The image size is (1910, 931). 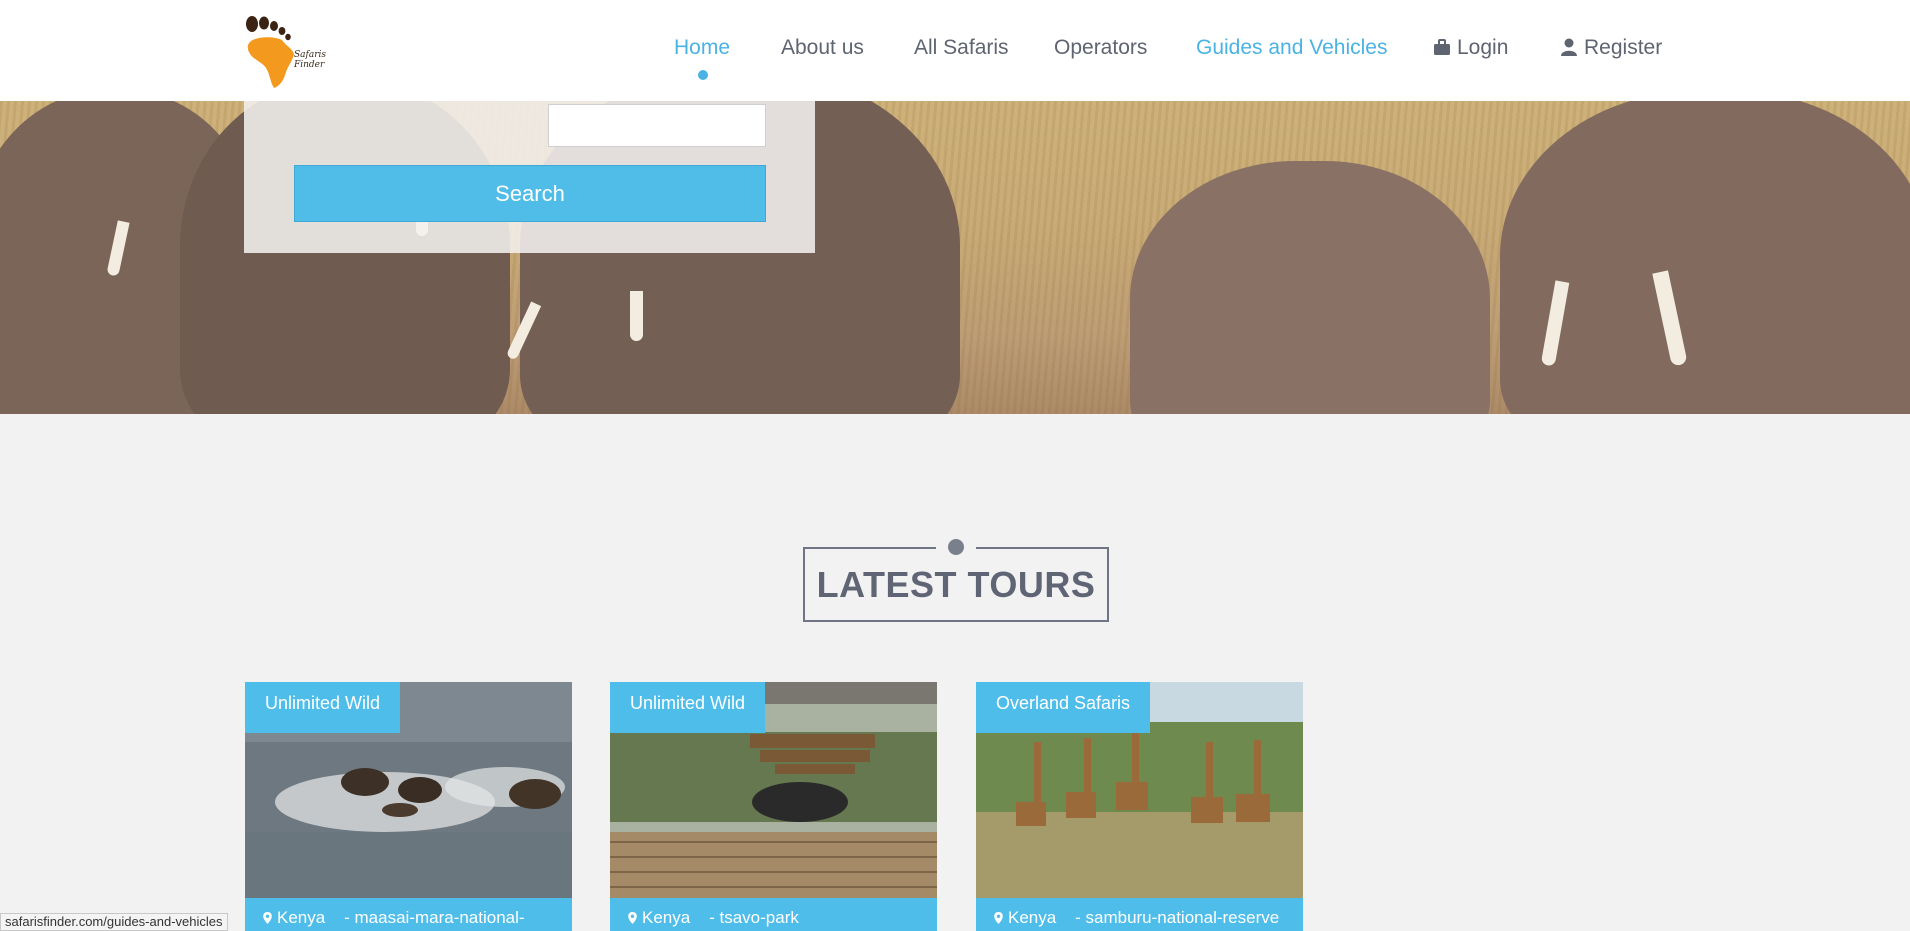 I want to click on tour-place: - samburu-national-reserve, so click(x=1177, y=917).